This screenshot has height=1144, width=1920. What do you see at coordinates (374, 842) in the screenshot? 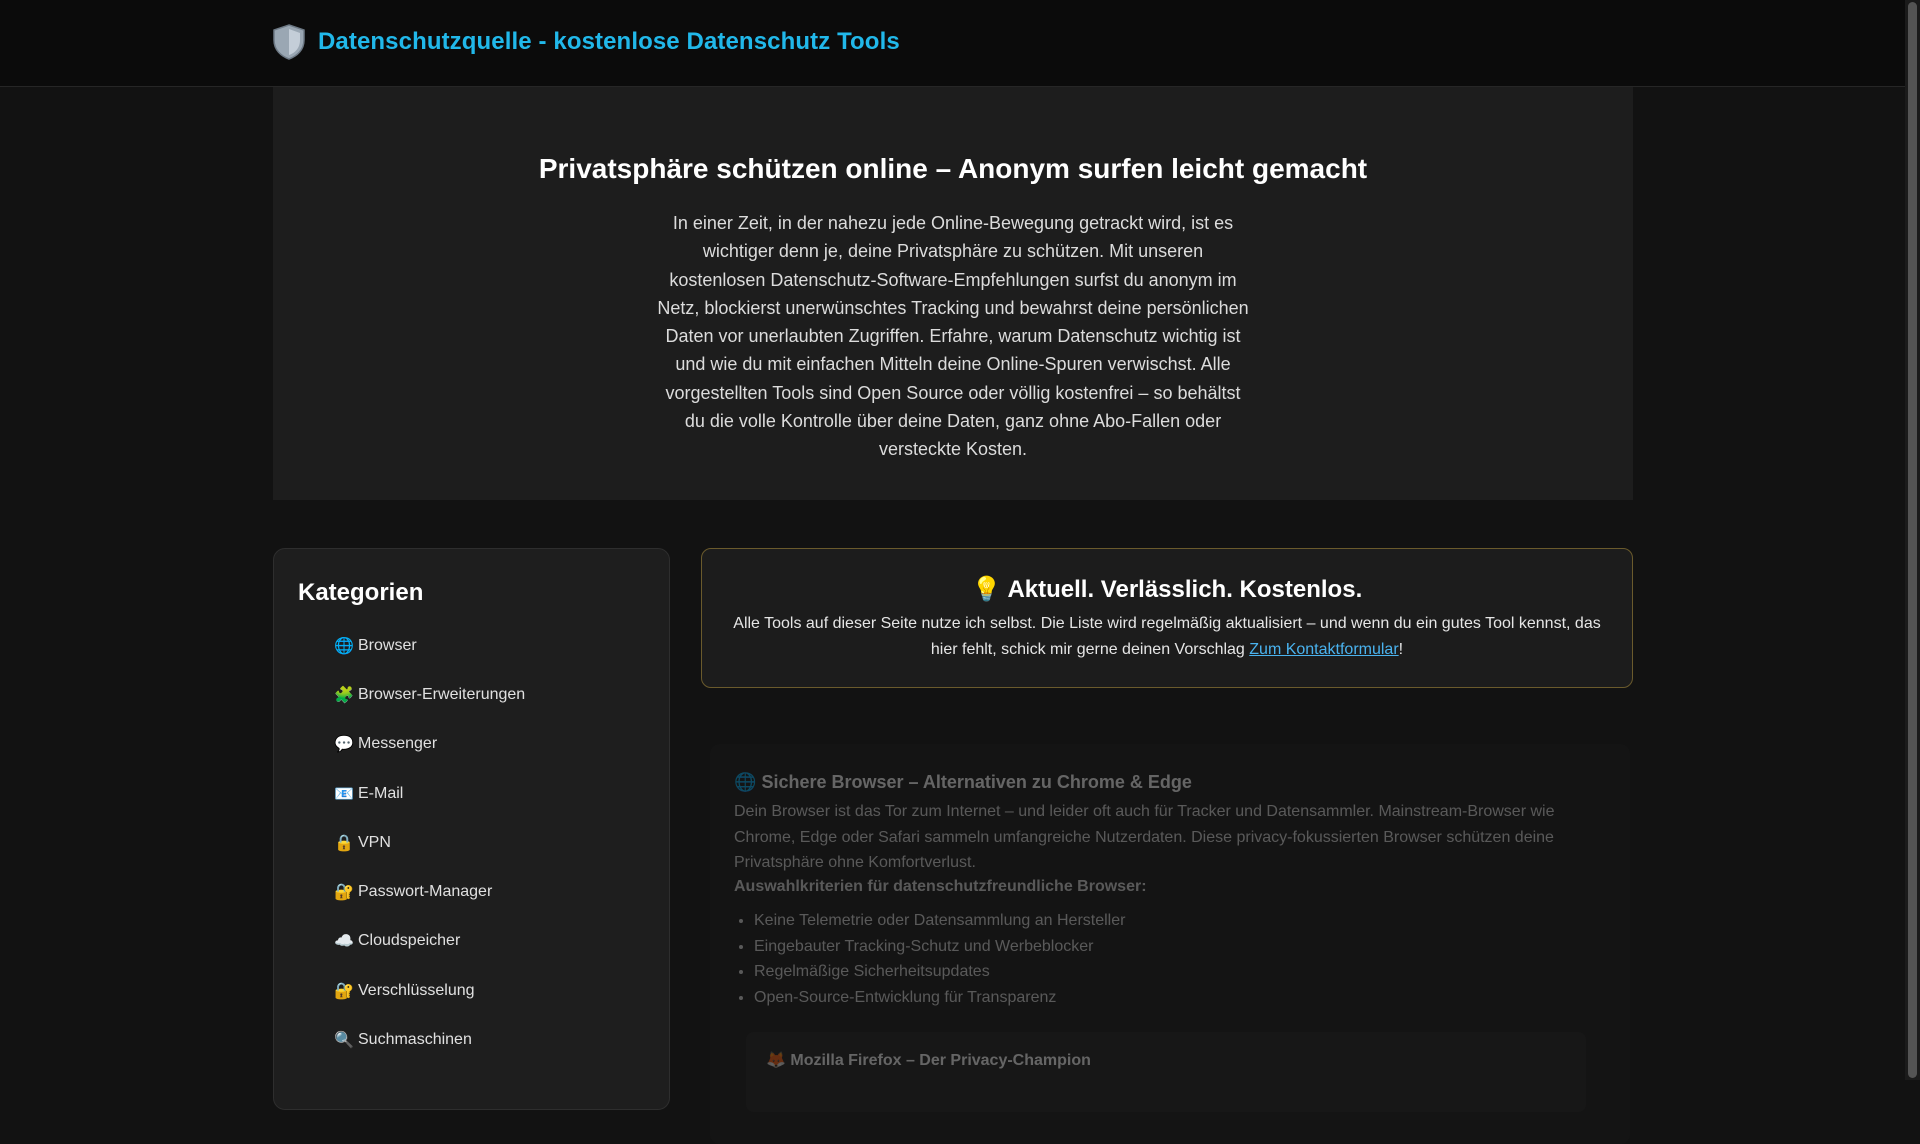
I see `category-label: VPN` at bounding box center [374, 842].